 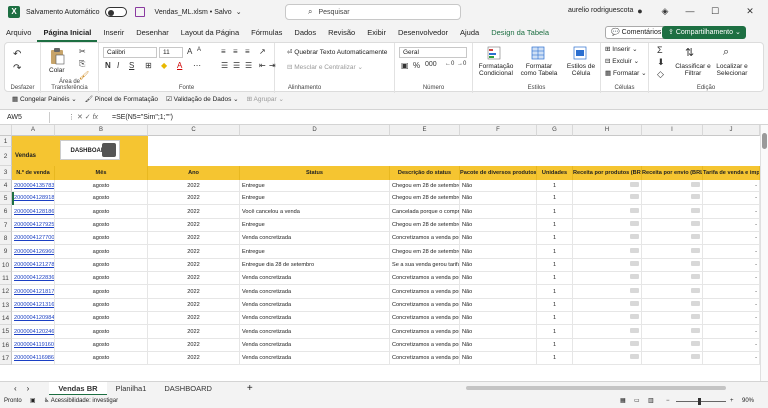 I want to click on sale-link: 2000004119160700, so click(x=34, y=345).